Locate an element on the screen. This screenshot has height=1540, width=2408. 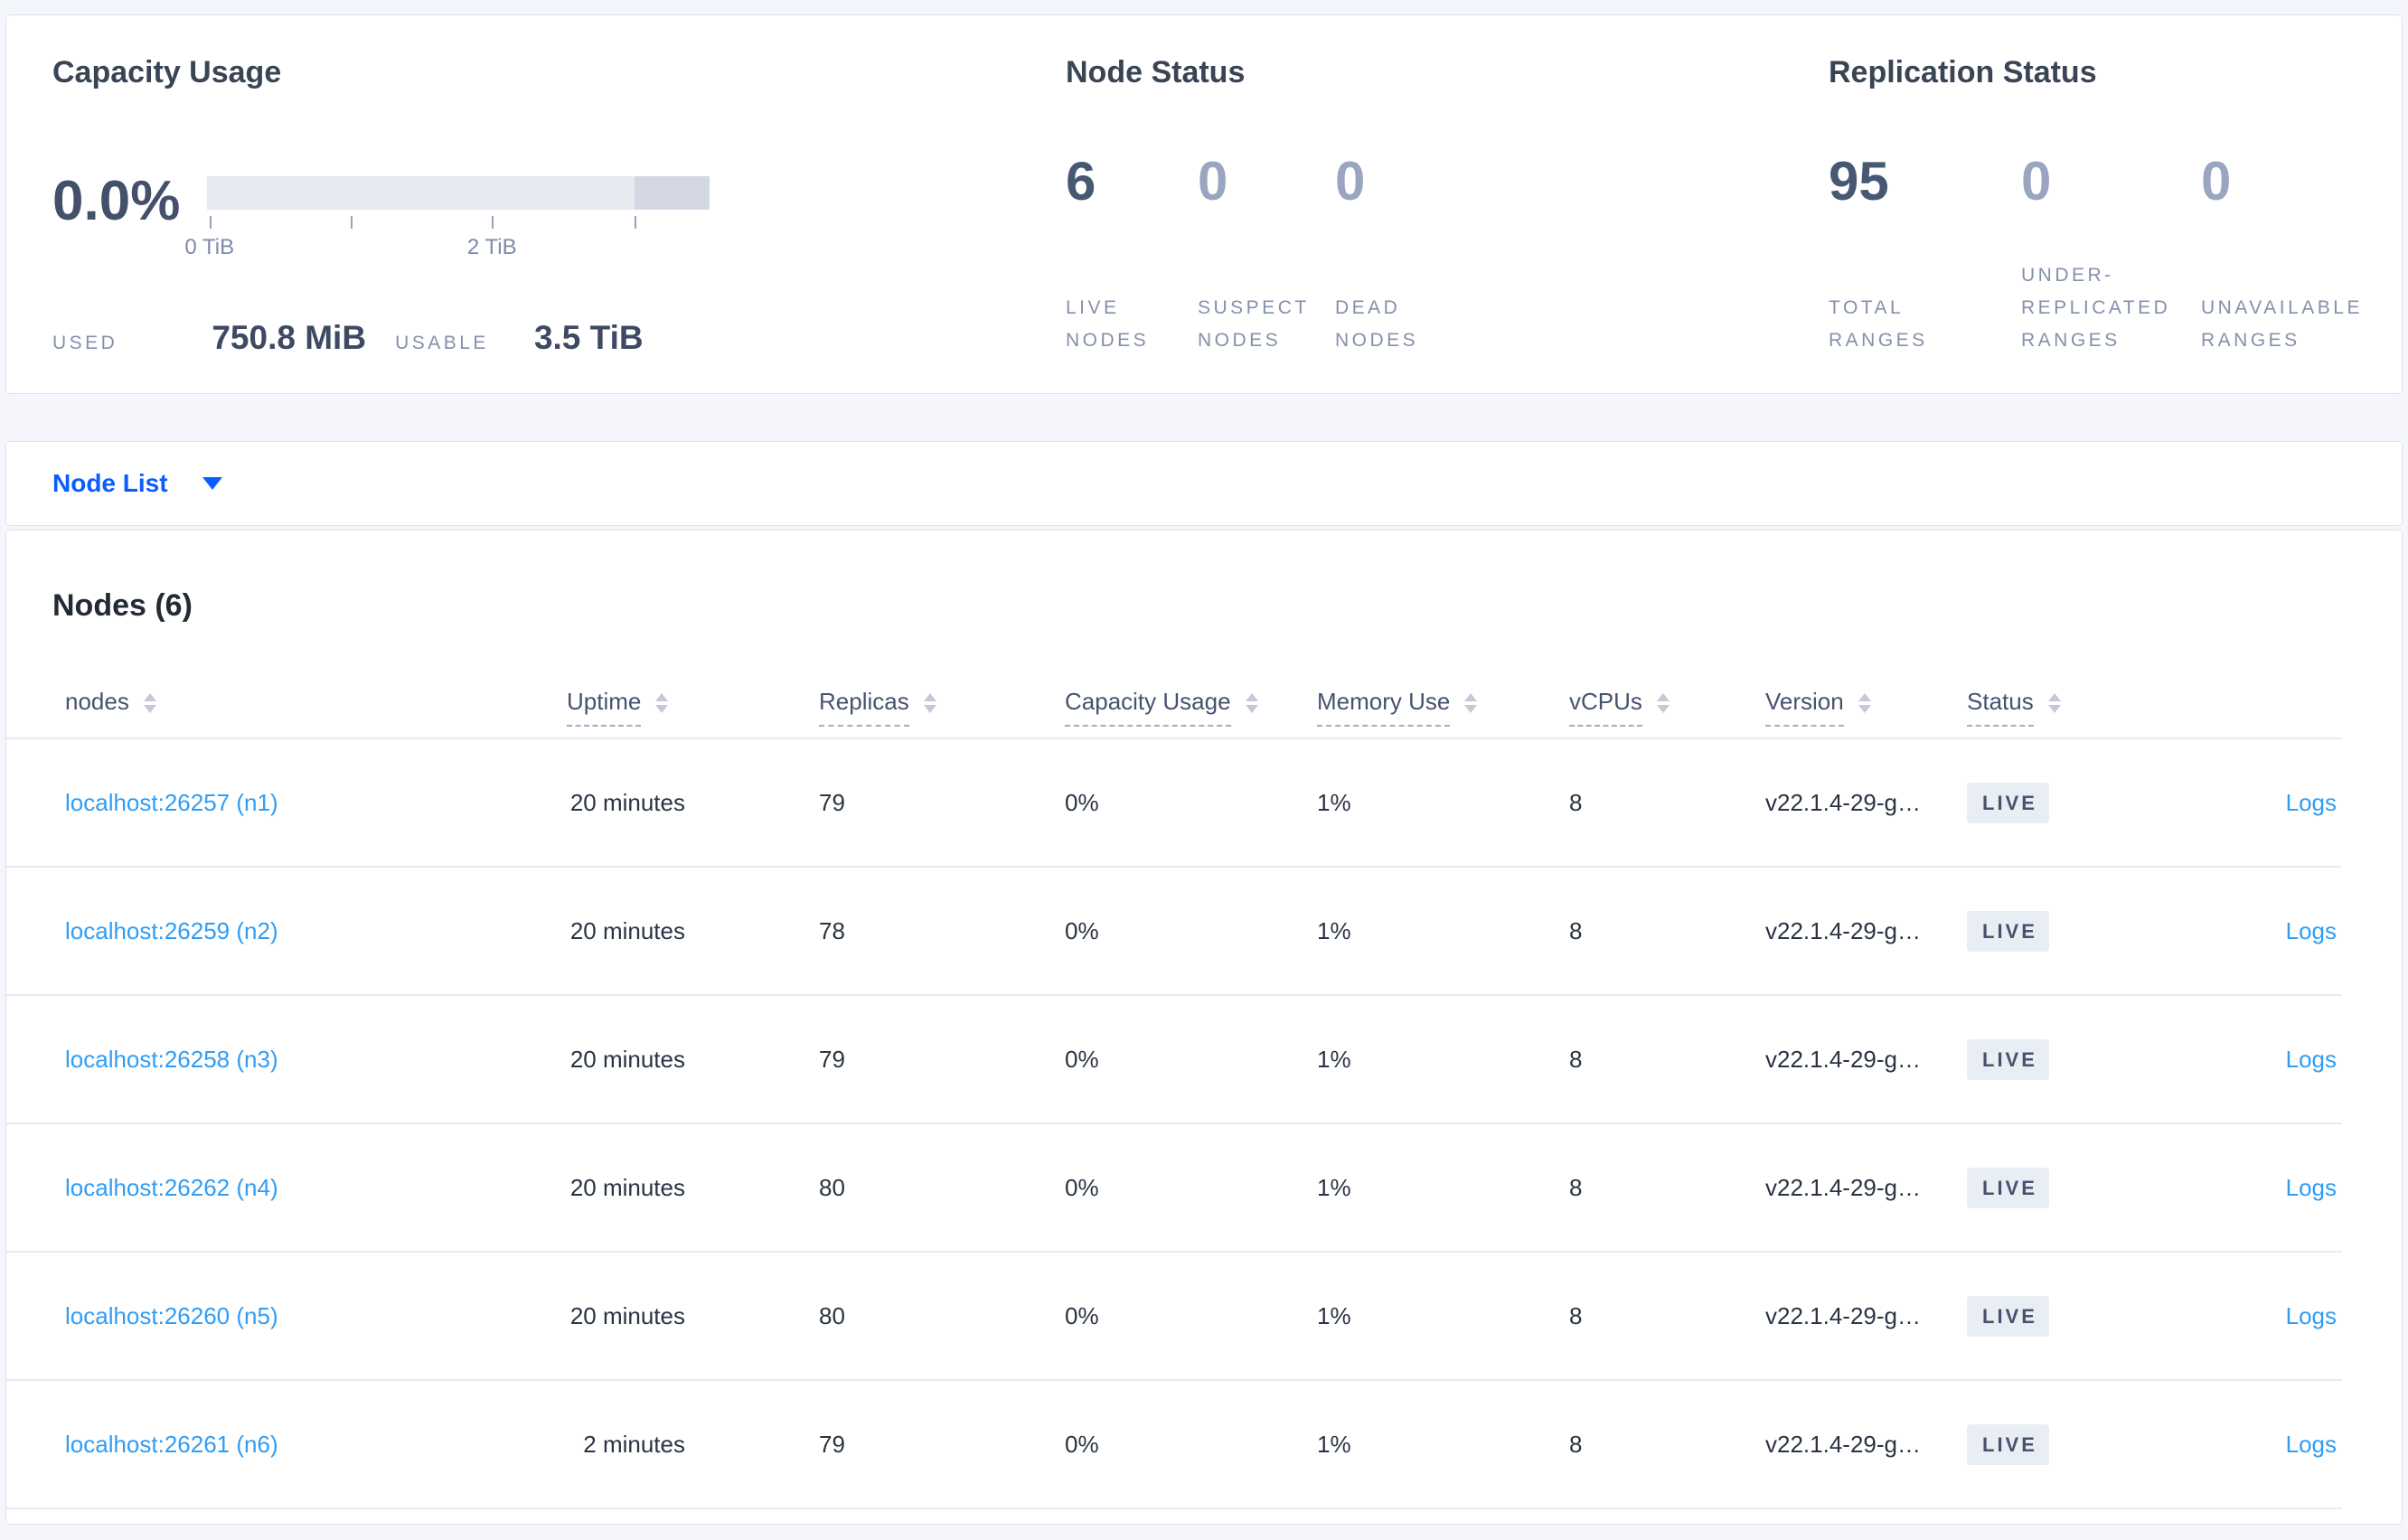
node-link: localhost:26258 (n3) is located at coordinates (171, 1059).